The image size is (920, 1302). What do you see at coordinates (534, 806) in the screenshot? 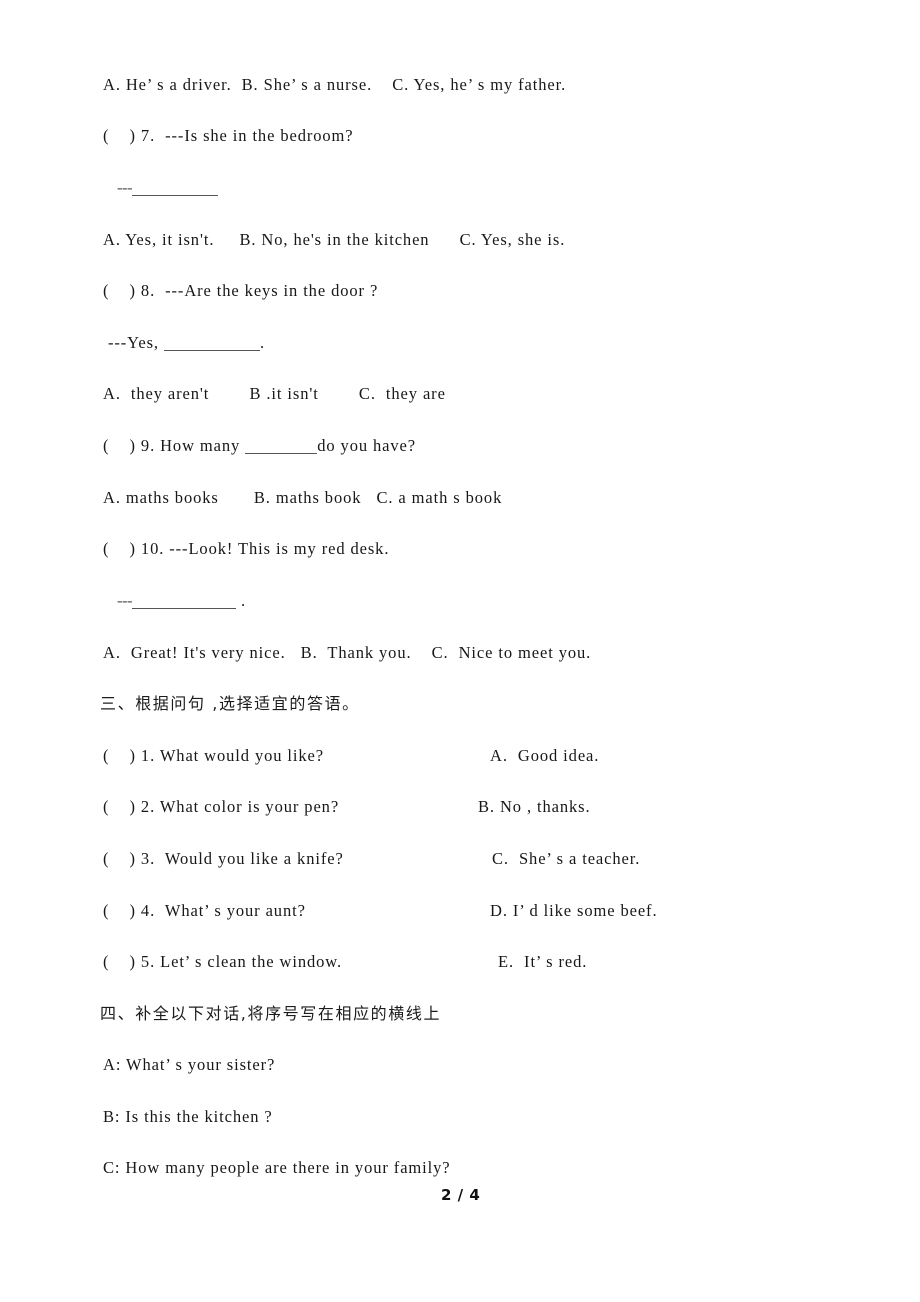
I see `match-item-2-answer: B. No , thanks.` at bounding box center [534, 806].